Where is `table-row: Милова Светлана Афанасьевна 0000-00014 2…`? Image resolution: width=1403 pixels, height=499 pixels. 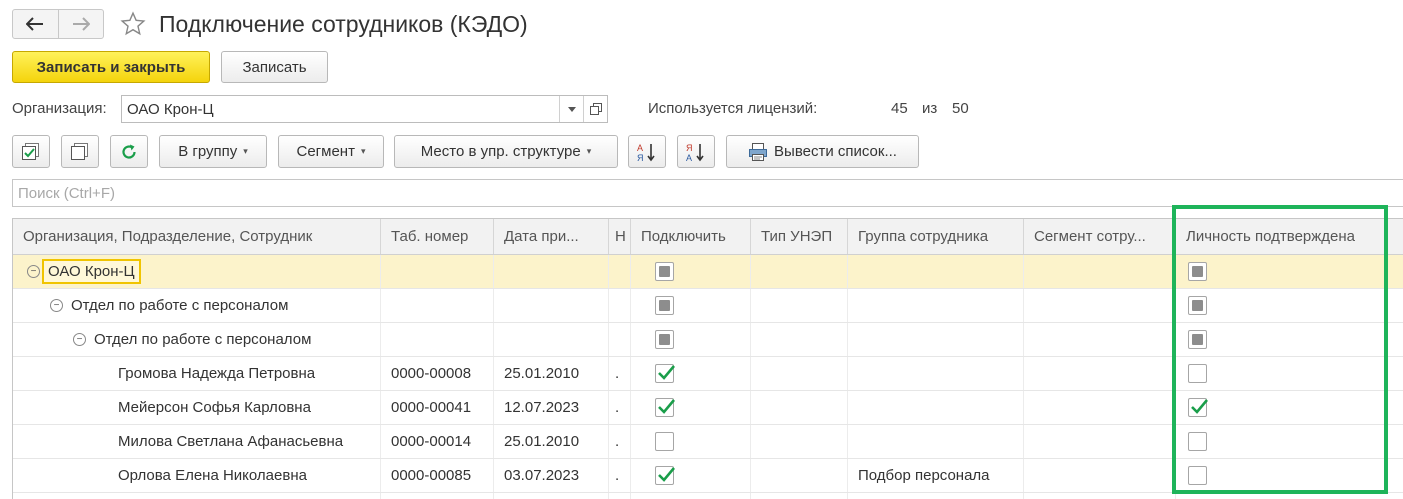
table-row: Милова Светлана Афанасьевна 0000-00014 2… is located at coordinates (708, 442).